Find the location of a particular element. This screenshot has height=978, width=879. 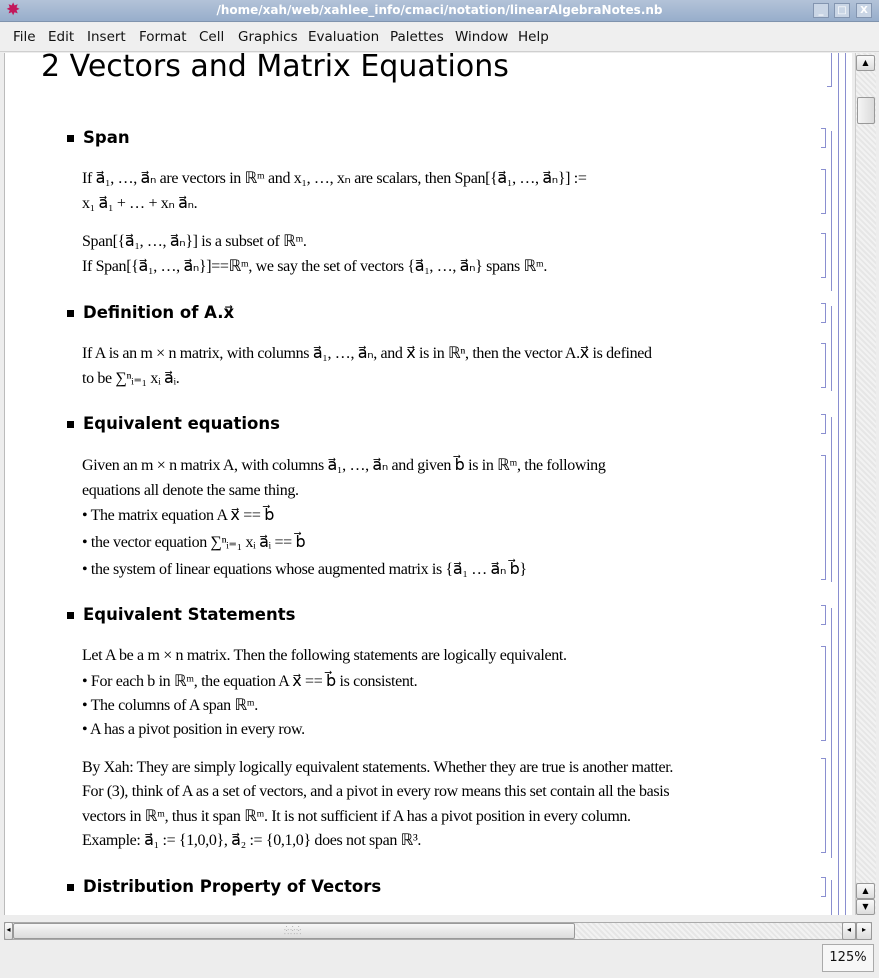

section-heading-distribution: Distribution Property of Vectors is located at coordinates (232, 886).